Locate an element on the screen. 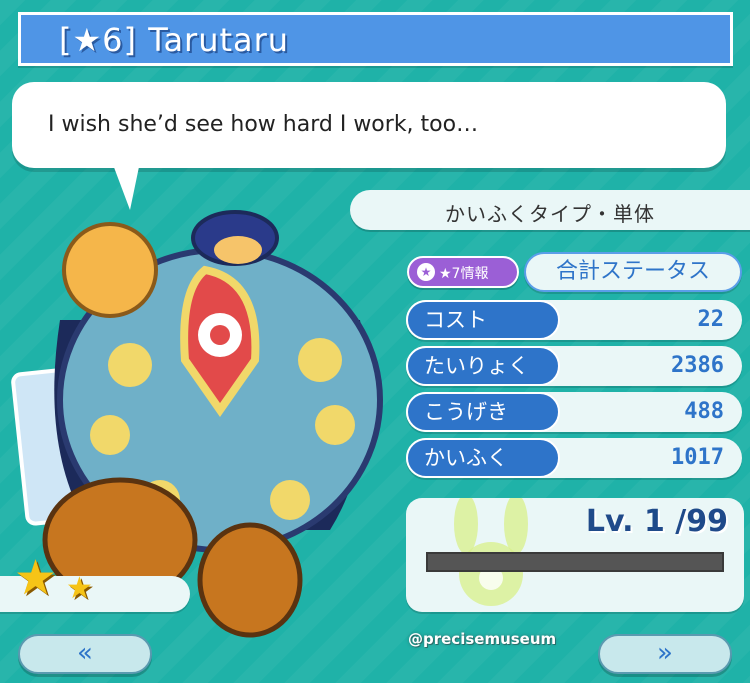  stat-value: 22 is located at coordinates (711, 319).